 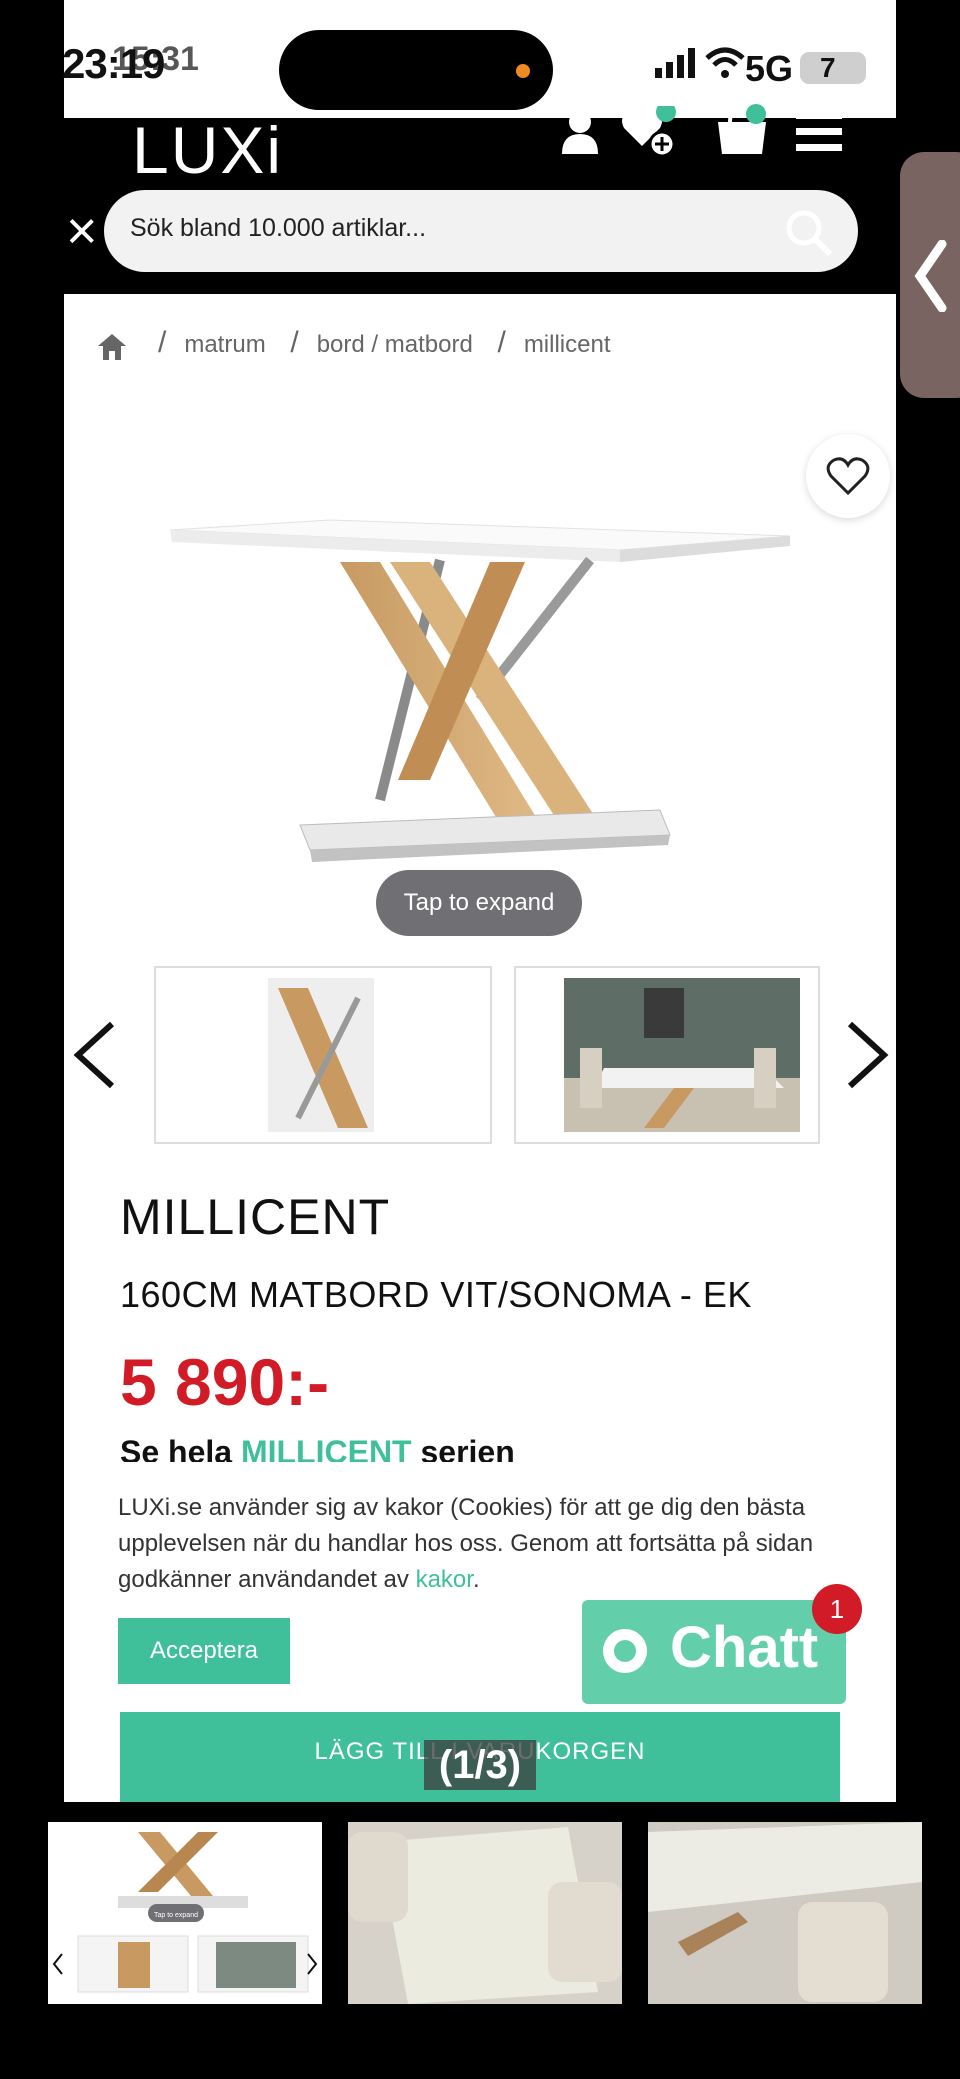 What do you see at coordinates (567, 344) in the screenshot?
I see `breadcrumb-item: millicent` at bounding box center [567, 344].